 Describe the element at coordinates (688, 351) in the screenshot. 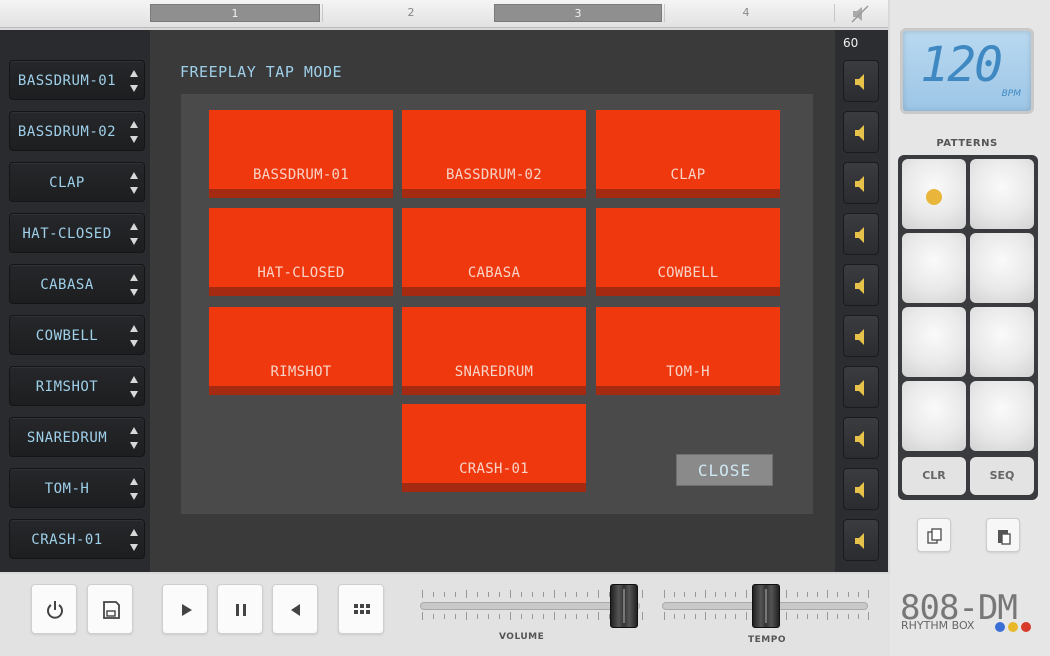

I see `tap-pad: TOM-H` at that location.